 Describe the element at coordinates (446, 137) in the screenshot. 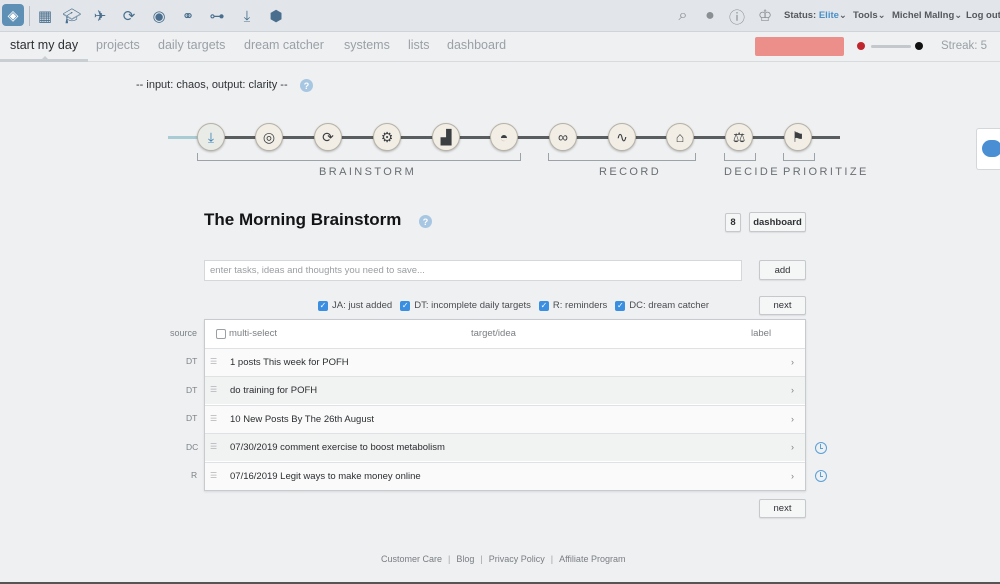

I see `chart-icon: ▟` at that location.